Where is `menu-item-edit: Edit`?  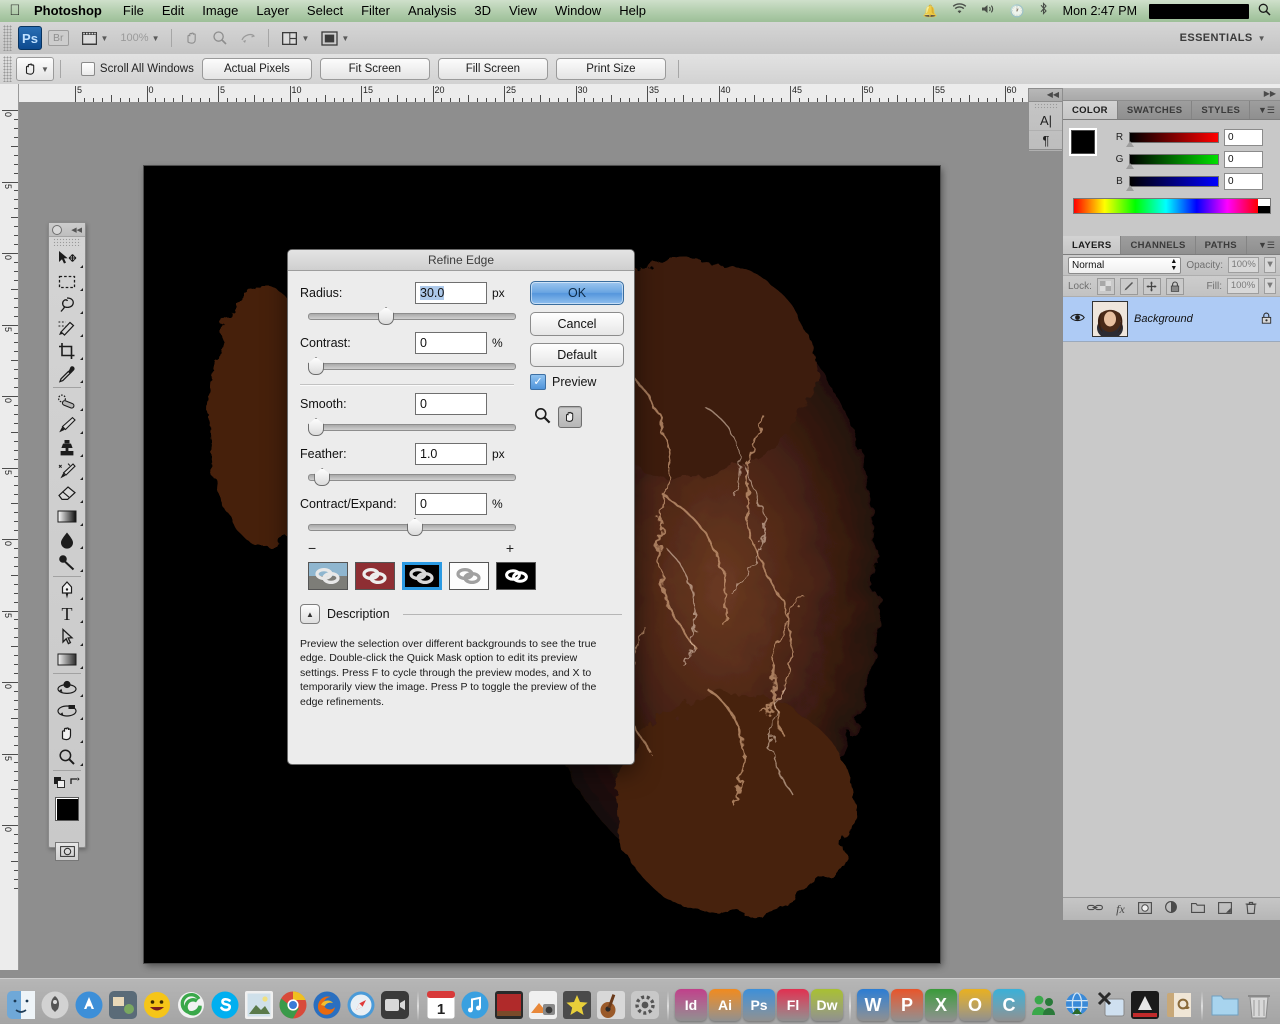
menu-item-edit: Edit is located at coordinates (173, 11).